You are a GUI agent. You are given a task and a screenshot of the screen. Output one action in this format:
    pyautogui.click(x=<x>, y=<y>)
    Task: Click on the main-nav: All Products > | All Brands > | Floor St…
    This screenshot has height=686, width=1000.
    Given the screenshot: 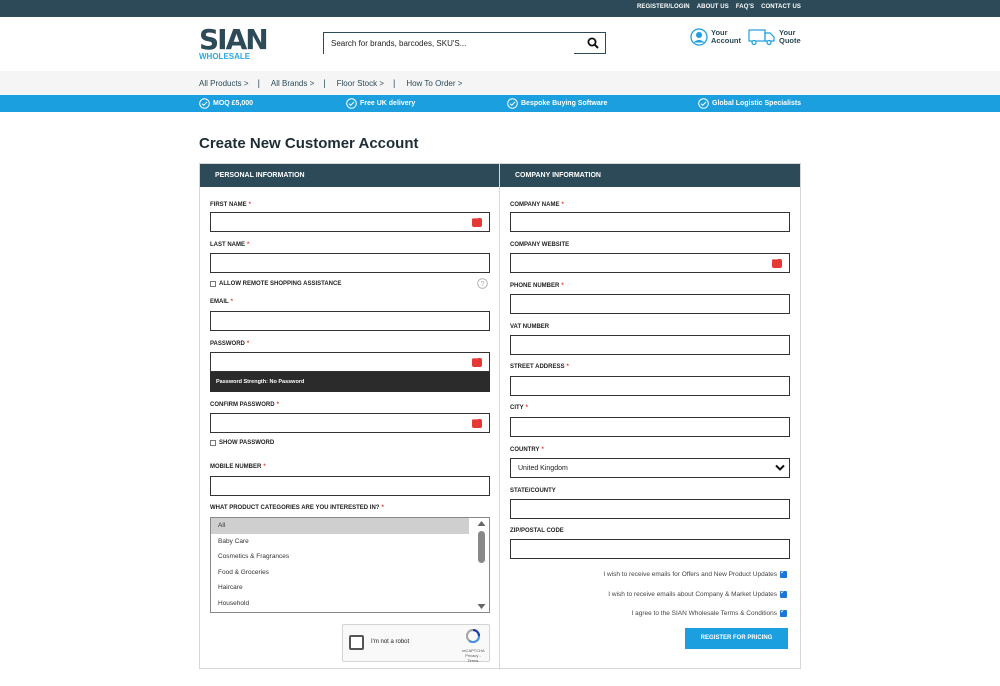 What is the action you would take?
    pyautogui.click(x=500, y=83)
    